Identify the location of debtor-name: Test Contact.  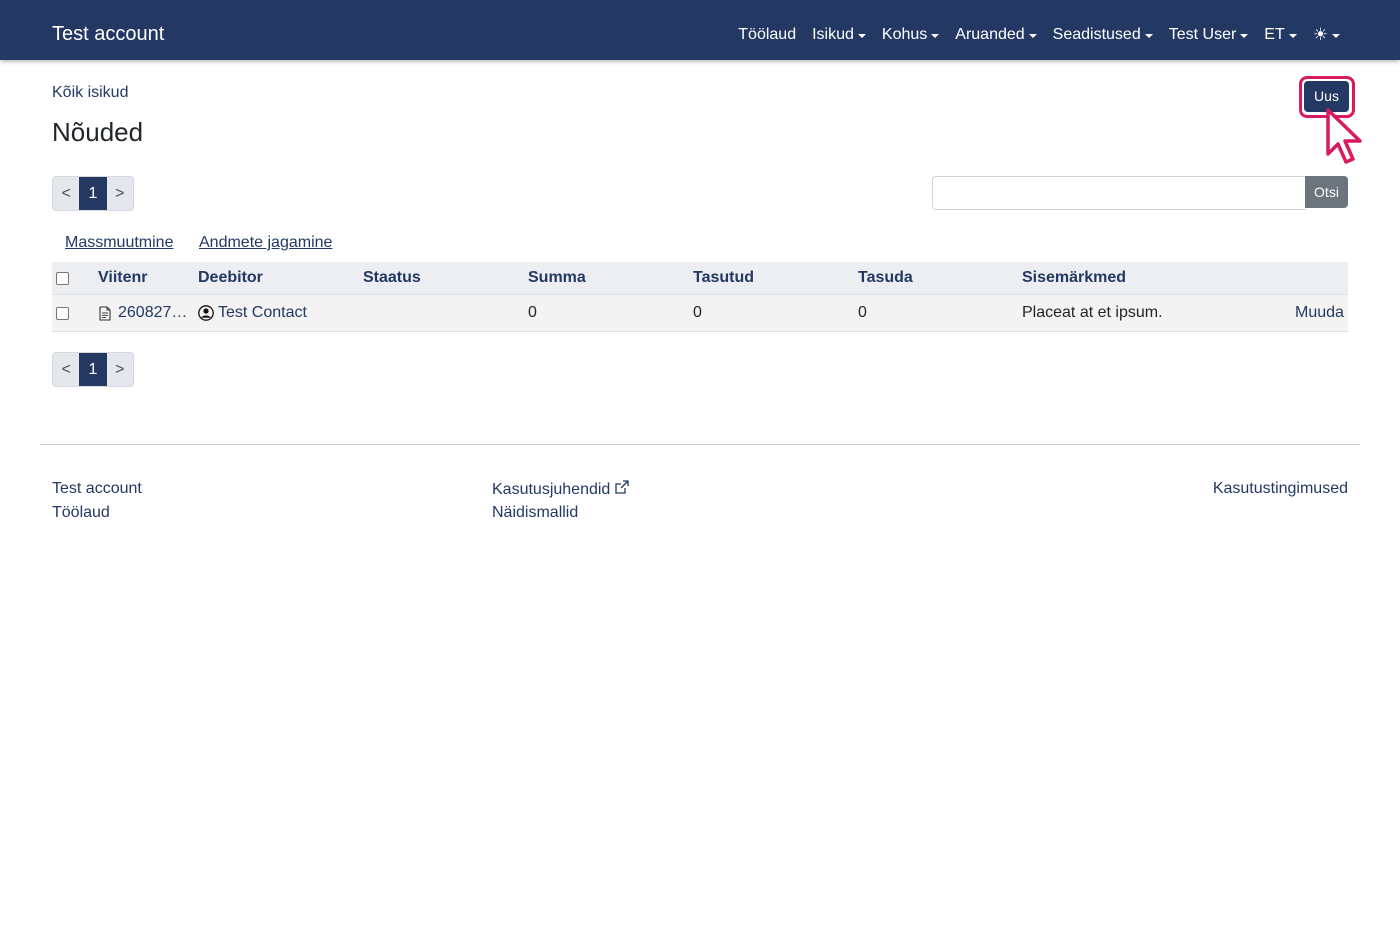
(262, 312).